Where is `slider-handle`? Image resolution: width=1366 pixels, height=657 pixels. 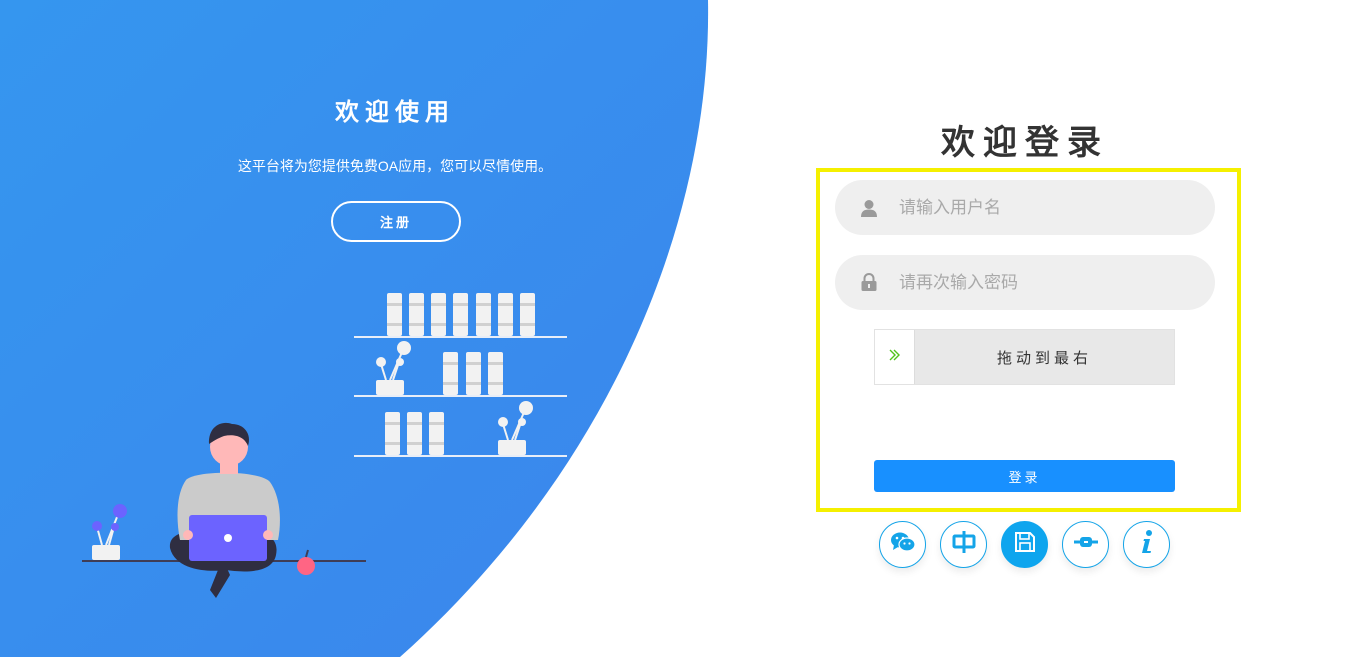 slider-handle is located at coordinates (895, 357).